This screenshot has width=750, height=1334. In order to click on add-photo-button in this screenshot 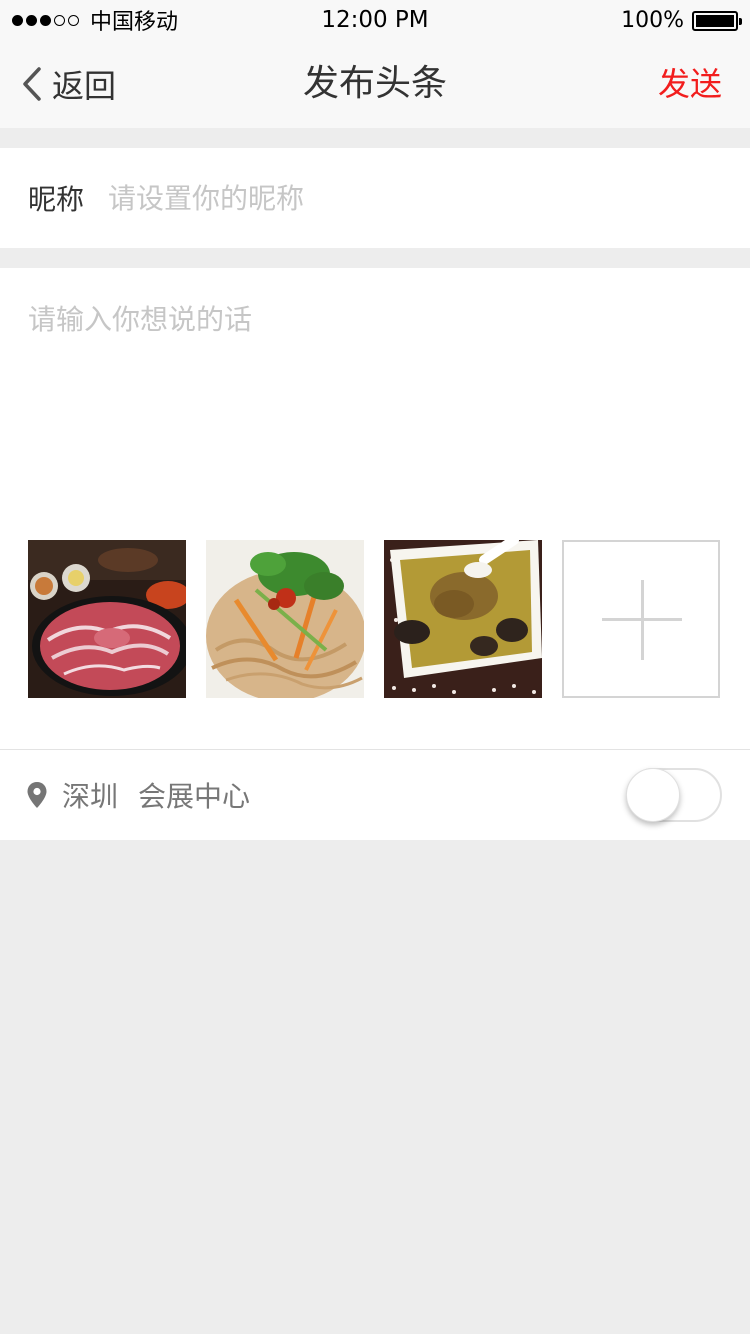, I will do `click(641, 619)`.